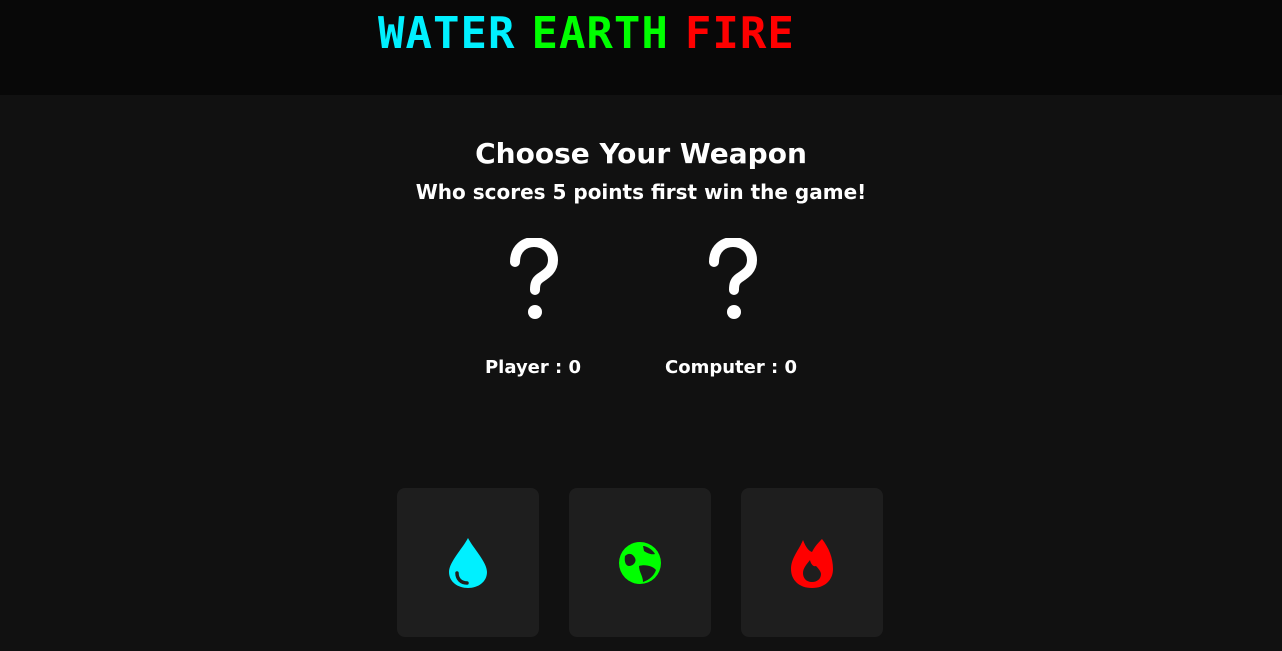 This screenshot has width=1282, height=651. I want to click on fire-icon, so click(812, 563).